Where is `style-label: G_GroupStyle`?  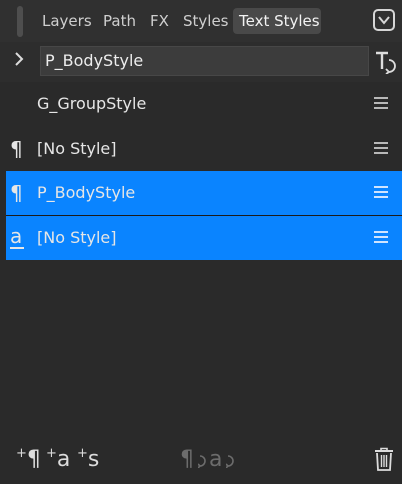
style-label: G_GroupStyle is located at coordinates (92, 103).